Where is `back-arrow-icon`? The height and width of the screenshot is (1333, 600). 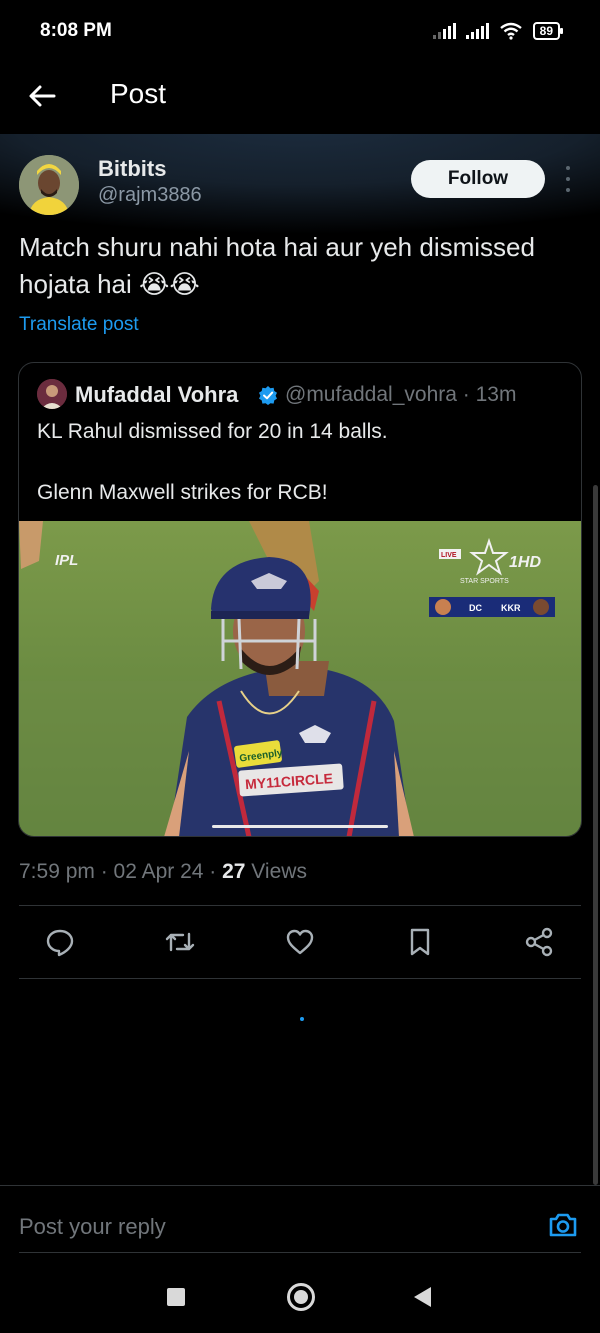
back-arrow-icon is located at coordinates (42, 96).